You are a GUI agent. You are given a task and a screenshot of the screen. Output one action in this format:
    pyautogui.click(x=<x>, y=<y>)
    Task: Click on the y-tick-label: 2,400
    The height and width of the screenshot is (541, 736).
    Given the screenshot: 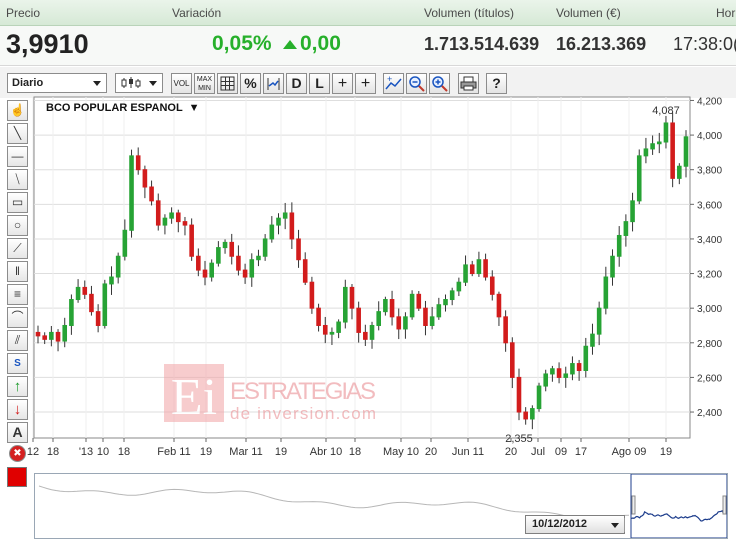 What is the action you would take?
    pyautogui.click(x=709, y=413)
    